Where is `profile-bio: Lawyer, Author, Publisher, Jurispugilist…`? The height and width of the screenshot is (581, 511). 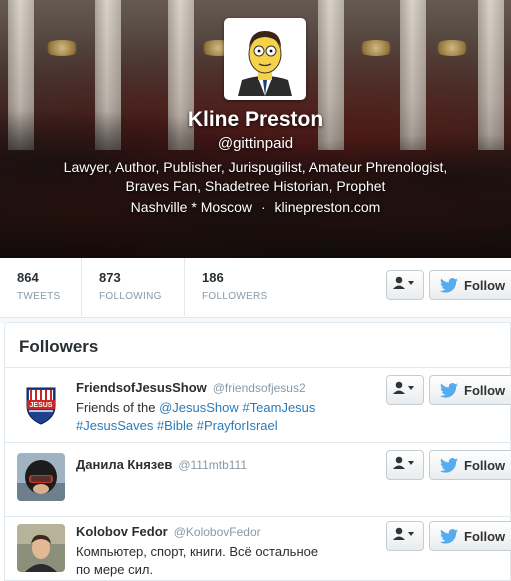
profile-bio: Lawyer, Author, Publisher, Jurispugilist… is located at coordinates (255, 176).